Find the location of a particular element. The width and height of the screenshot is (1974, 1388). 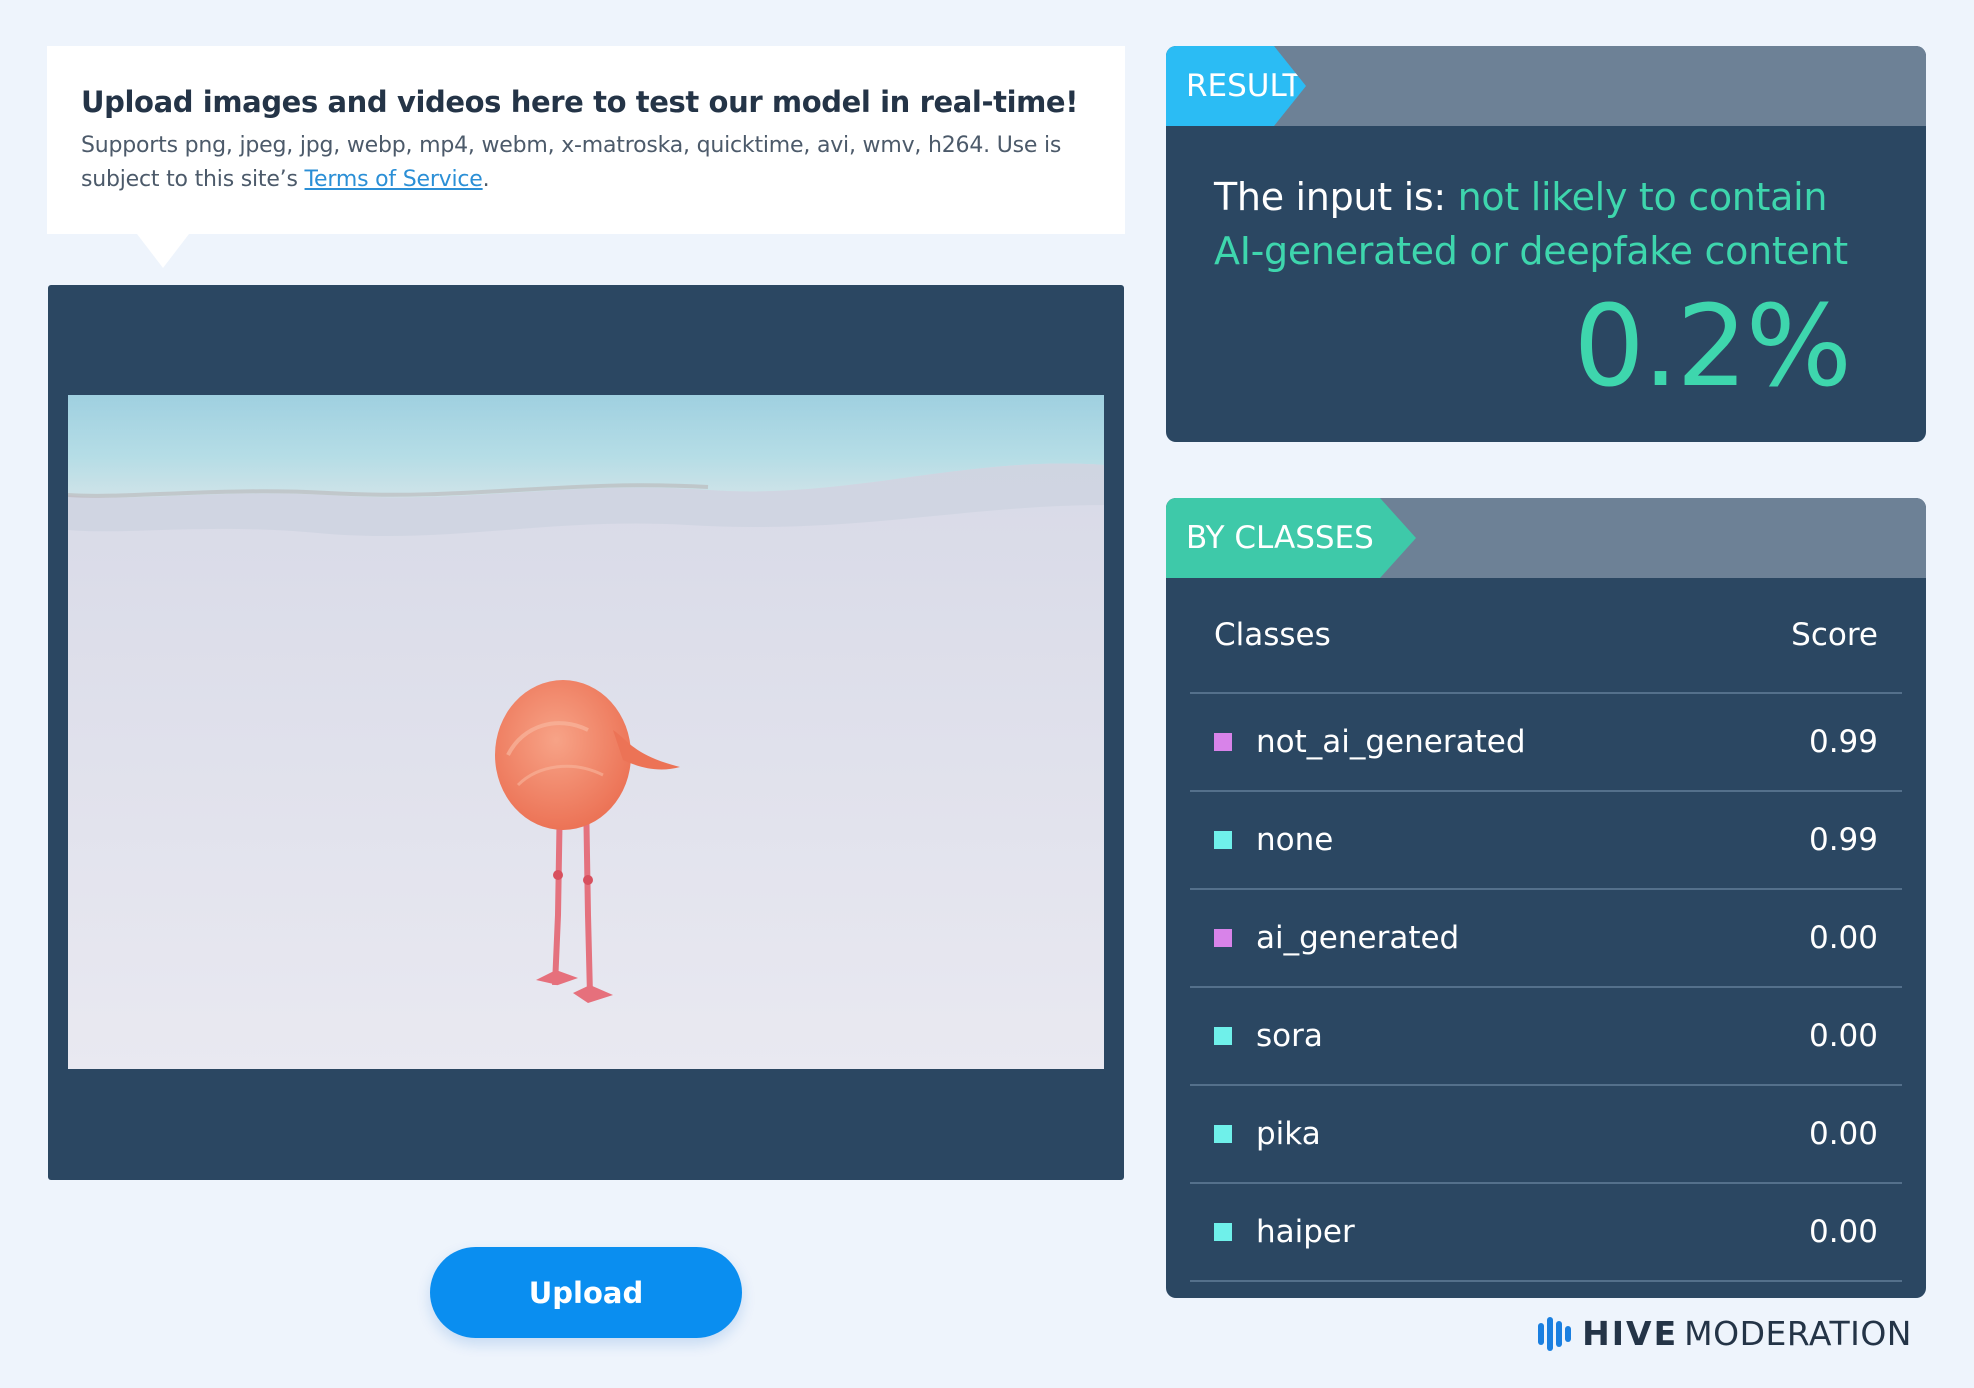

table-row: haiper 0.00 is located at coordinates (1546, 1233).